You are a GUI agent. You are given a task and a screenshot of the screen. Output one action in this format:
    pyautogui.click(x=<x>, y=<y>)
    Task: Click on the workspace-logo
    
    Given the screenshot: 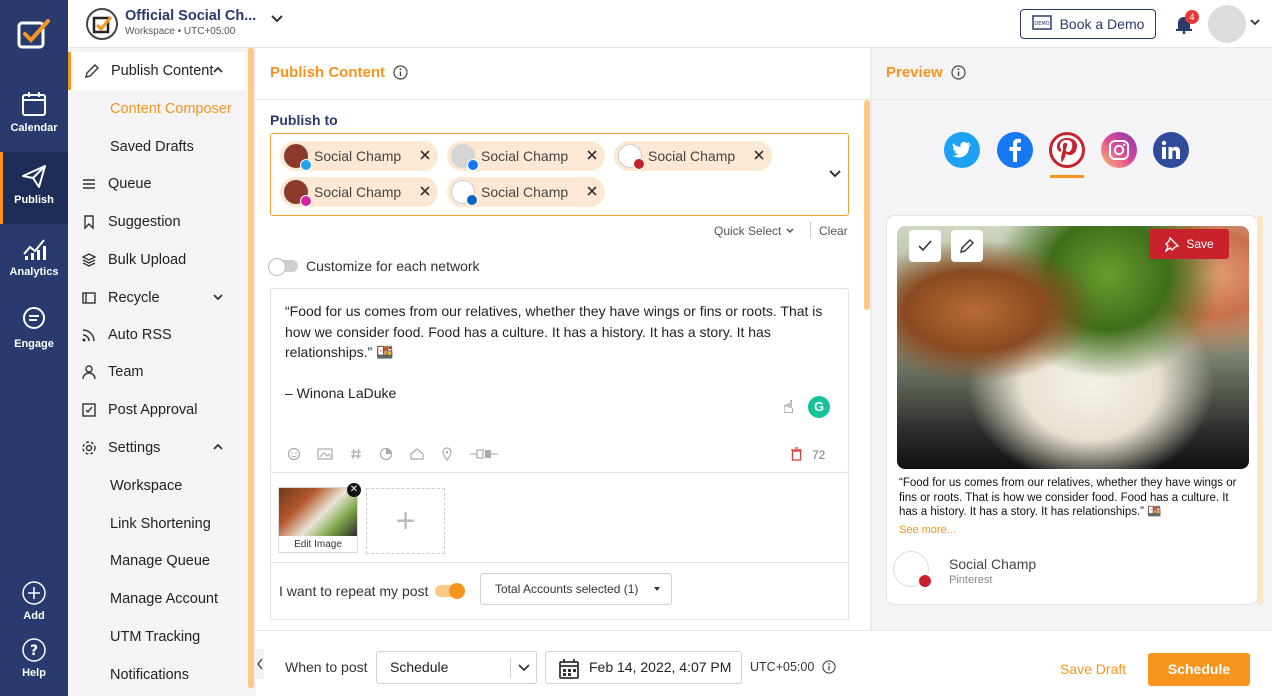 What is the action you would take?
    pyautogui.click(x=102, y=24)
    